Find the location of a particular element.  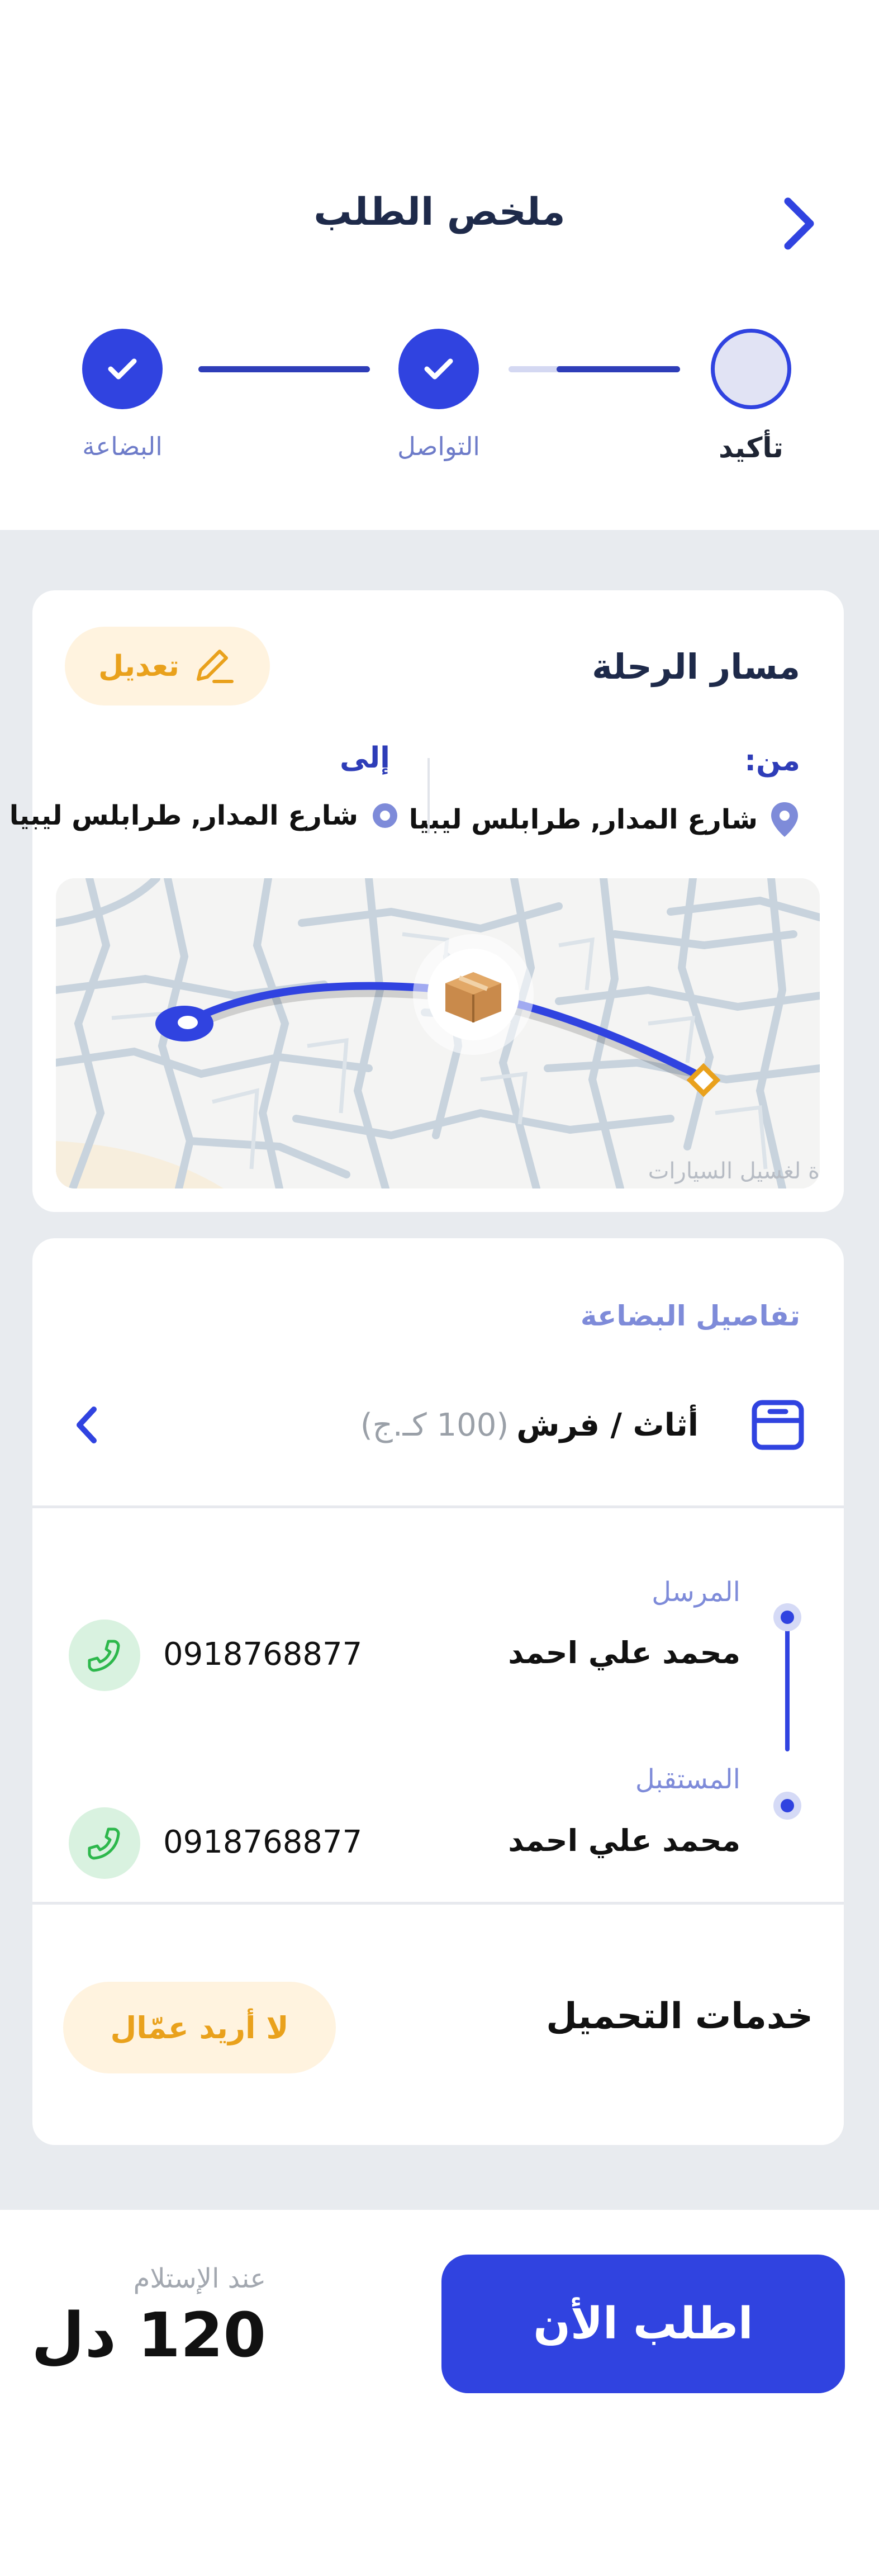

to-address: شارع المدار, طرابلس ليبيا is located at coordinates (183, 815).